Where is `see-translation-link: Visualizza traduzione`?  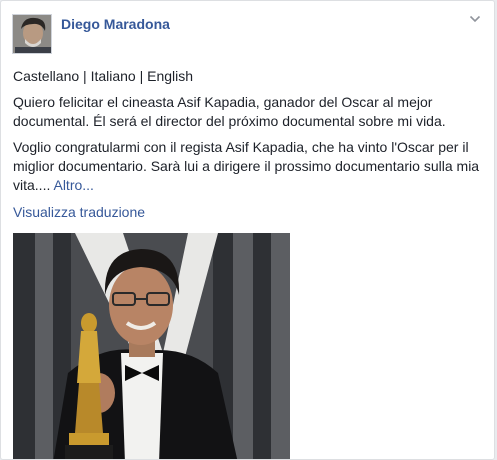 see-translation-link: Visualizza traduzione is located at coordinates (79, 212).